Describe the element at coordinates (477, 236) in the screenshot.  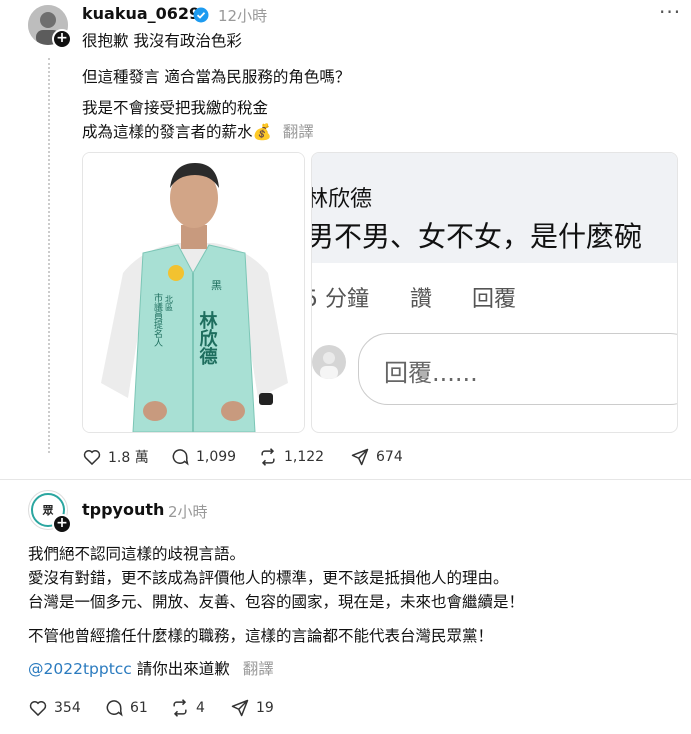
I see `comment-body-text: 男不男、女不女，是什麼碗` at that location.